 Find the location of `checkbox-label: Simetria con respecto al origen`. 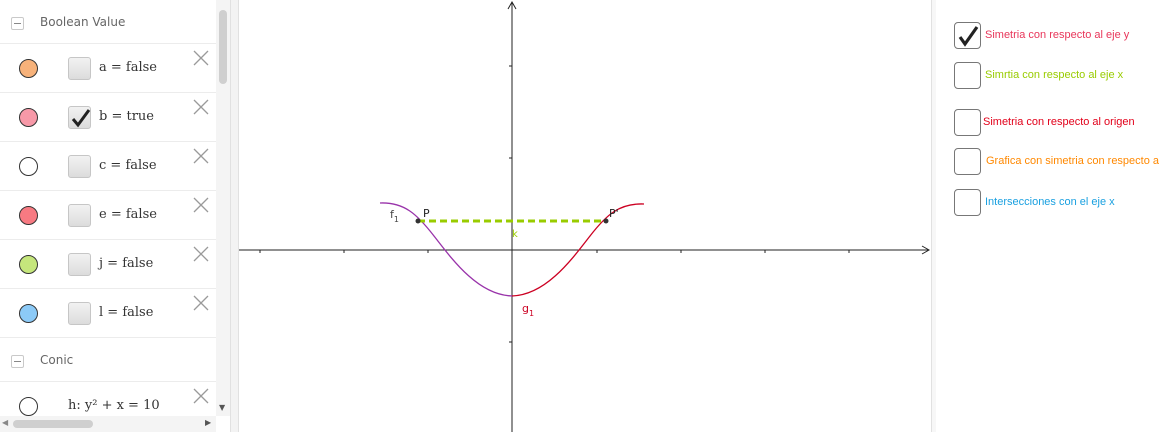

checkbox-label: Simetria con respecto al origen is located at coordinates (1059, 122).